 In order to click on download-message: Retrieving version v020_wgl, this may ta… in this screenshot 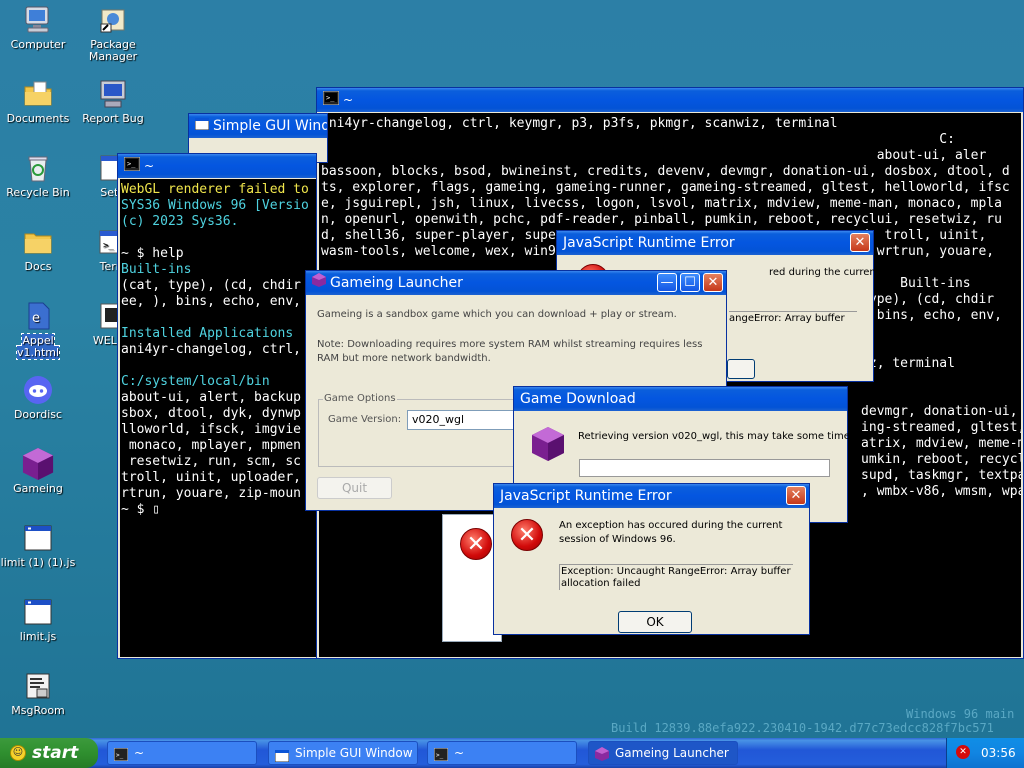, I will do `click(719, 436)`.